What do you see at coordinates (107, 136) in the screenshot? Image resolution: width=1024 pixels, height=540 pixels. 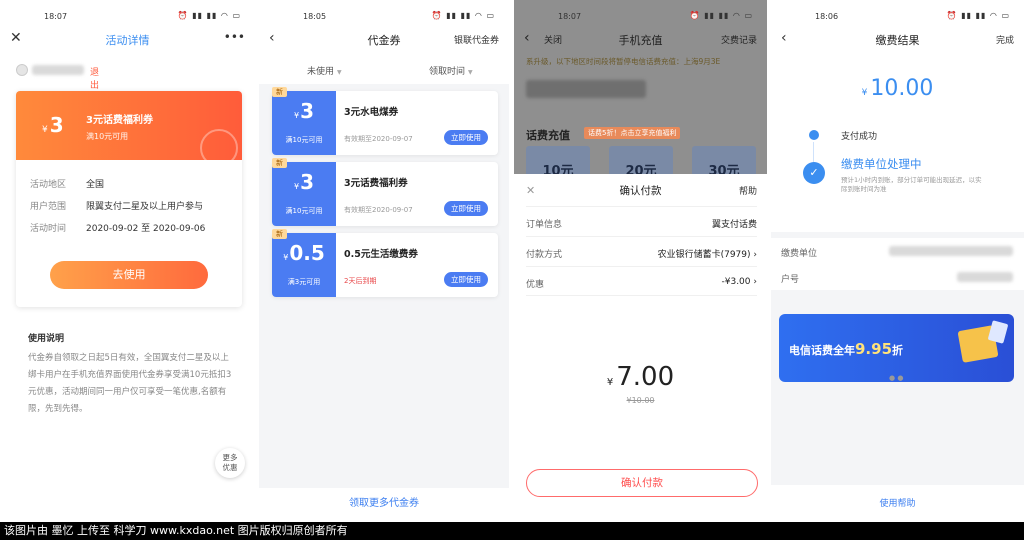 I see `coupon-condition: 满10元可用` at bounding box center [107, 136].